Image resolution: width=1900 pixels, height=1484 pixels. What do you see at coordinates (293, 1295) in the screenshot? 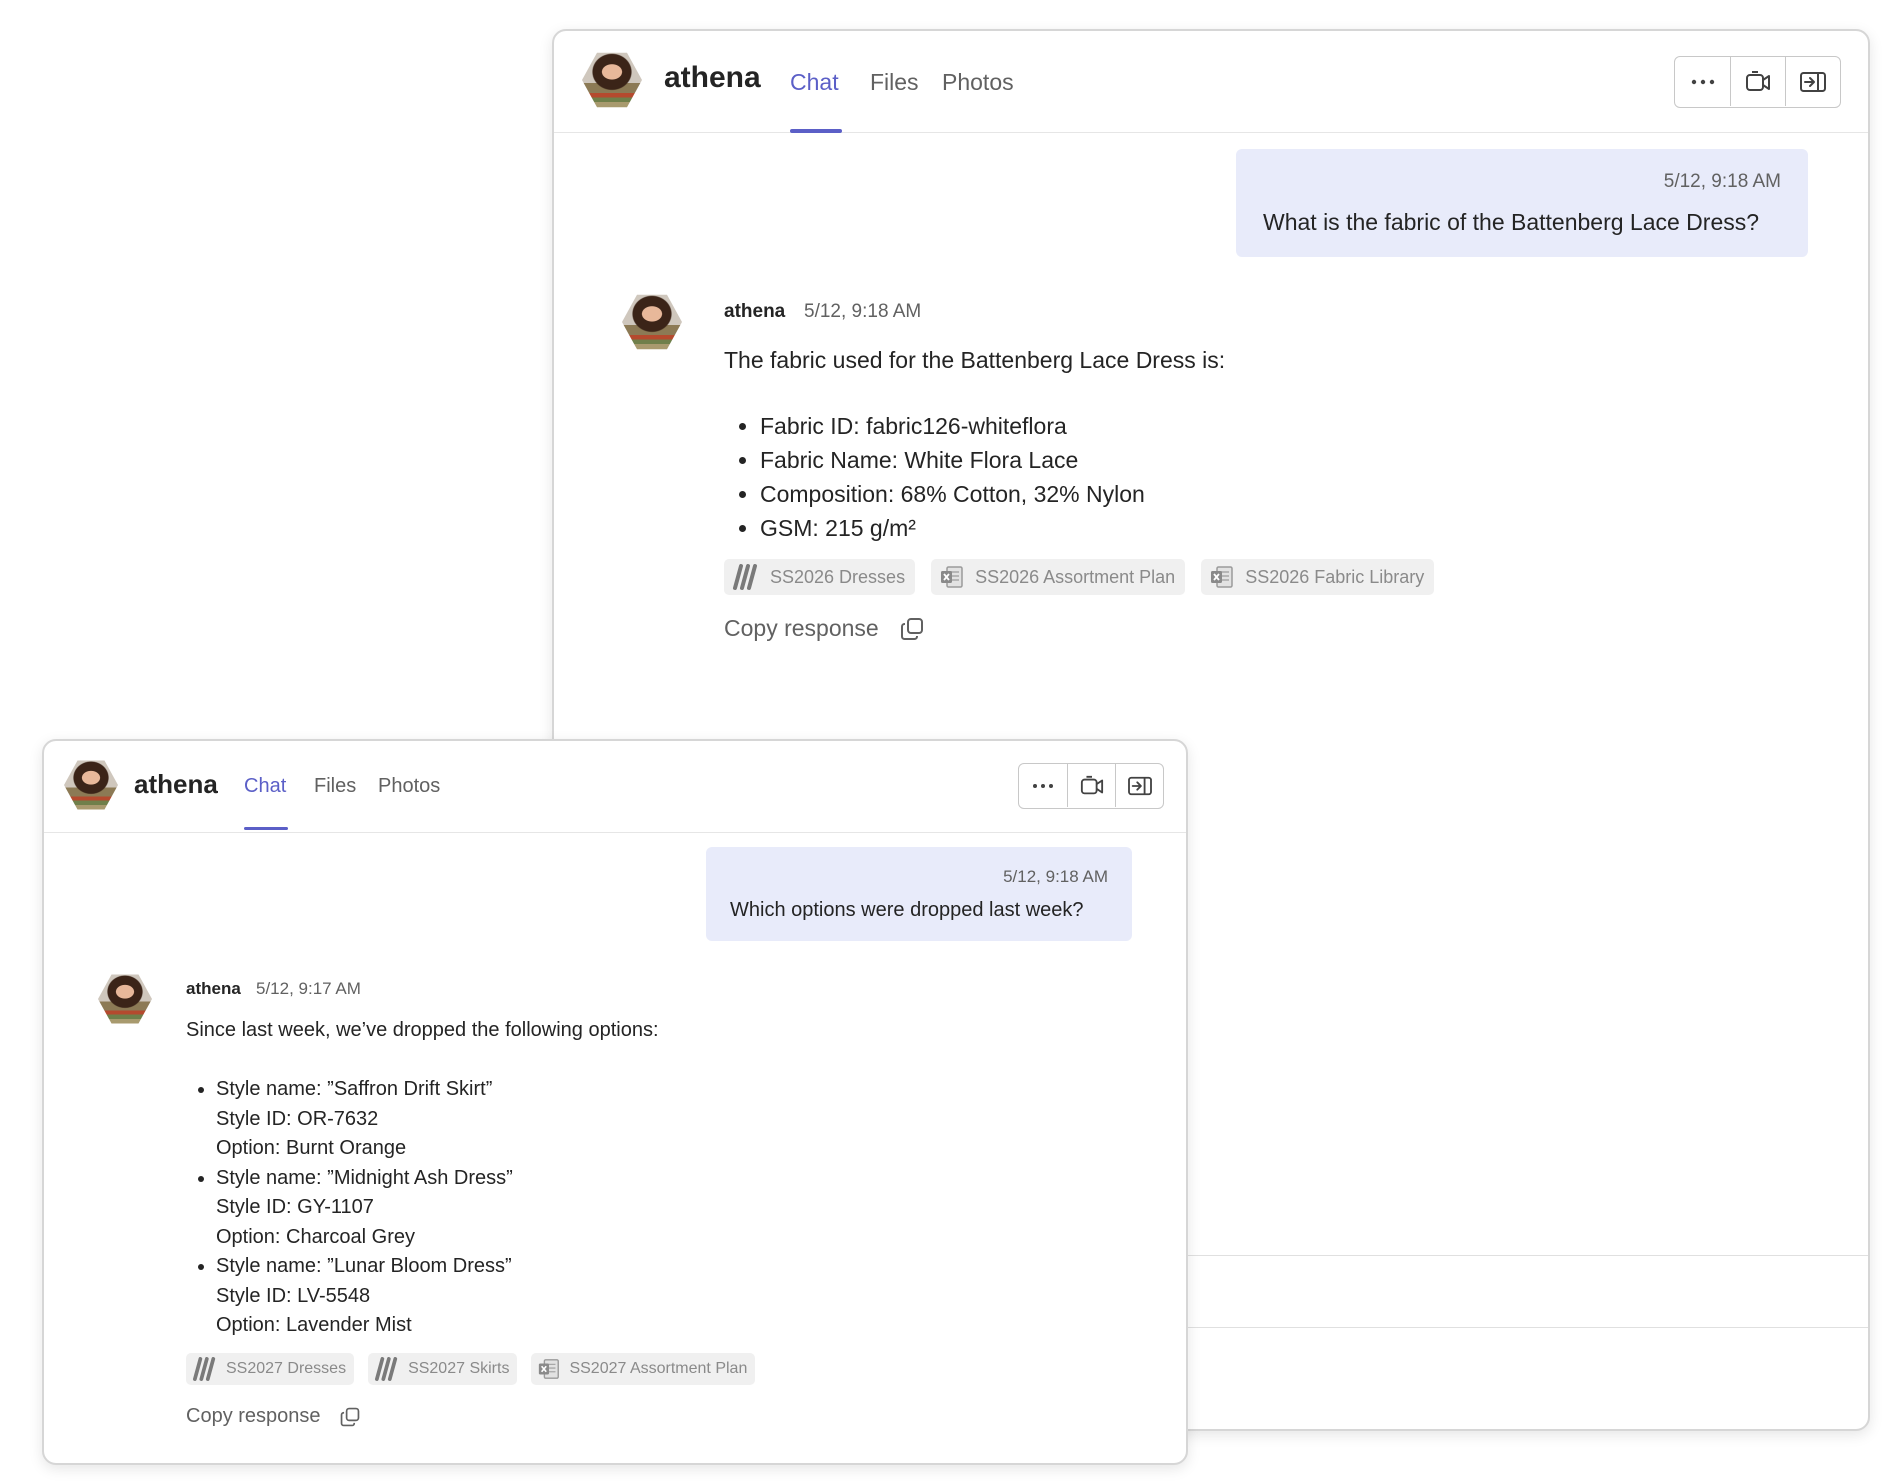
I see `style-id: Style ID: LV-5548` at bounding box center [293, 1295].